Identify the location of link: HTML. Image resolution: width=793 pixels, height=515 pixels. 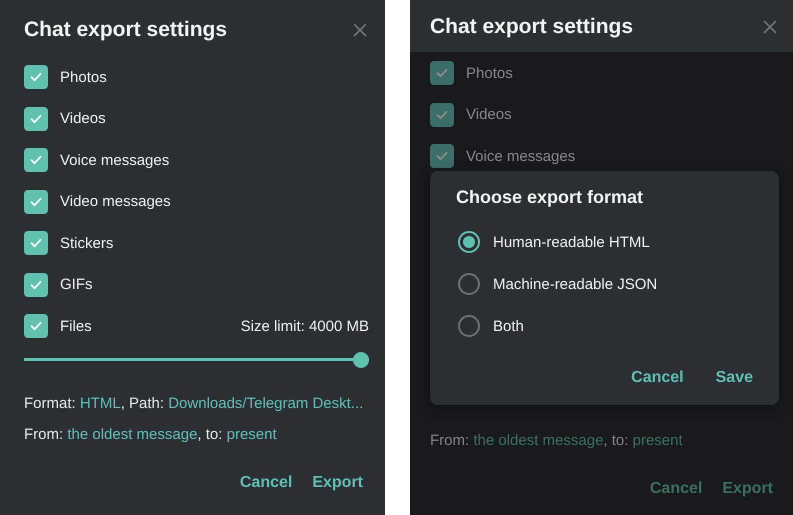
(100, 403).